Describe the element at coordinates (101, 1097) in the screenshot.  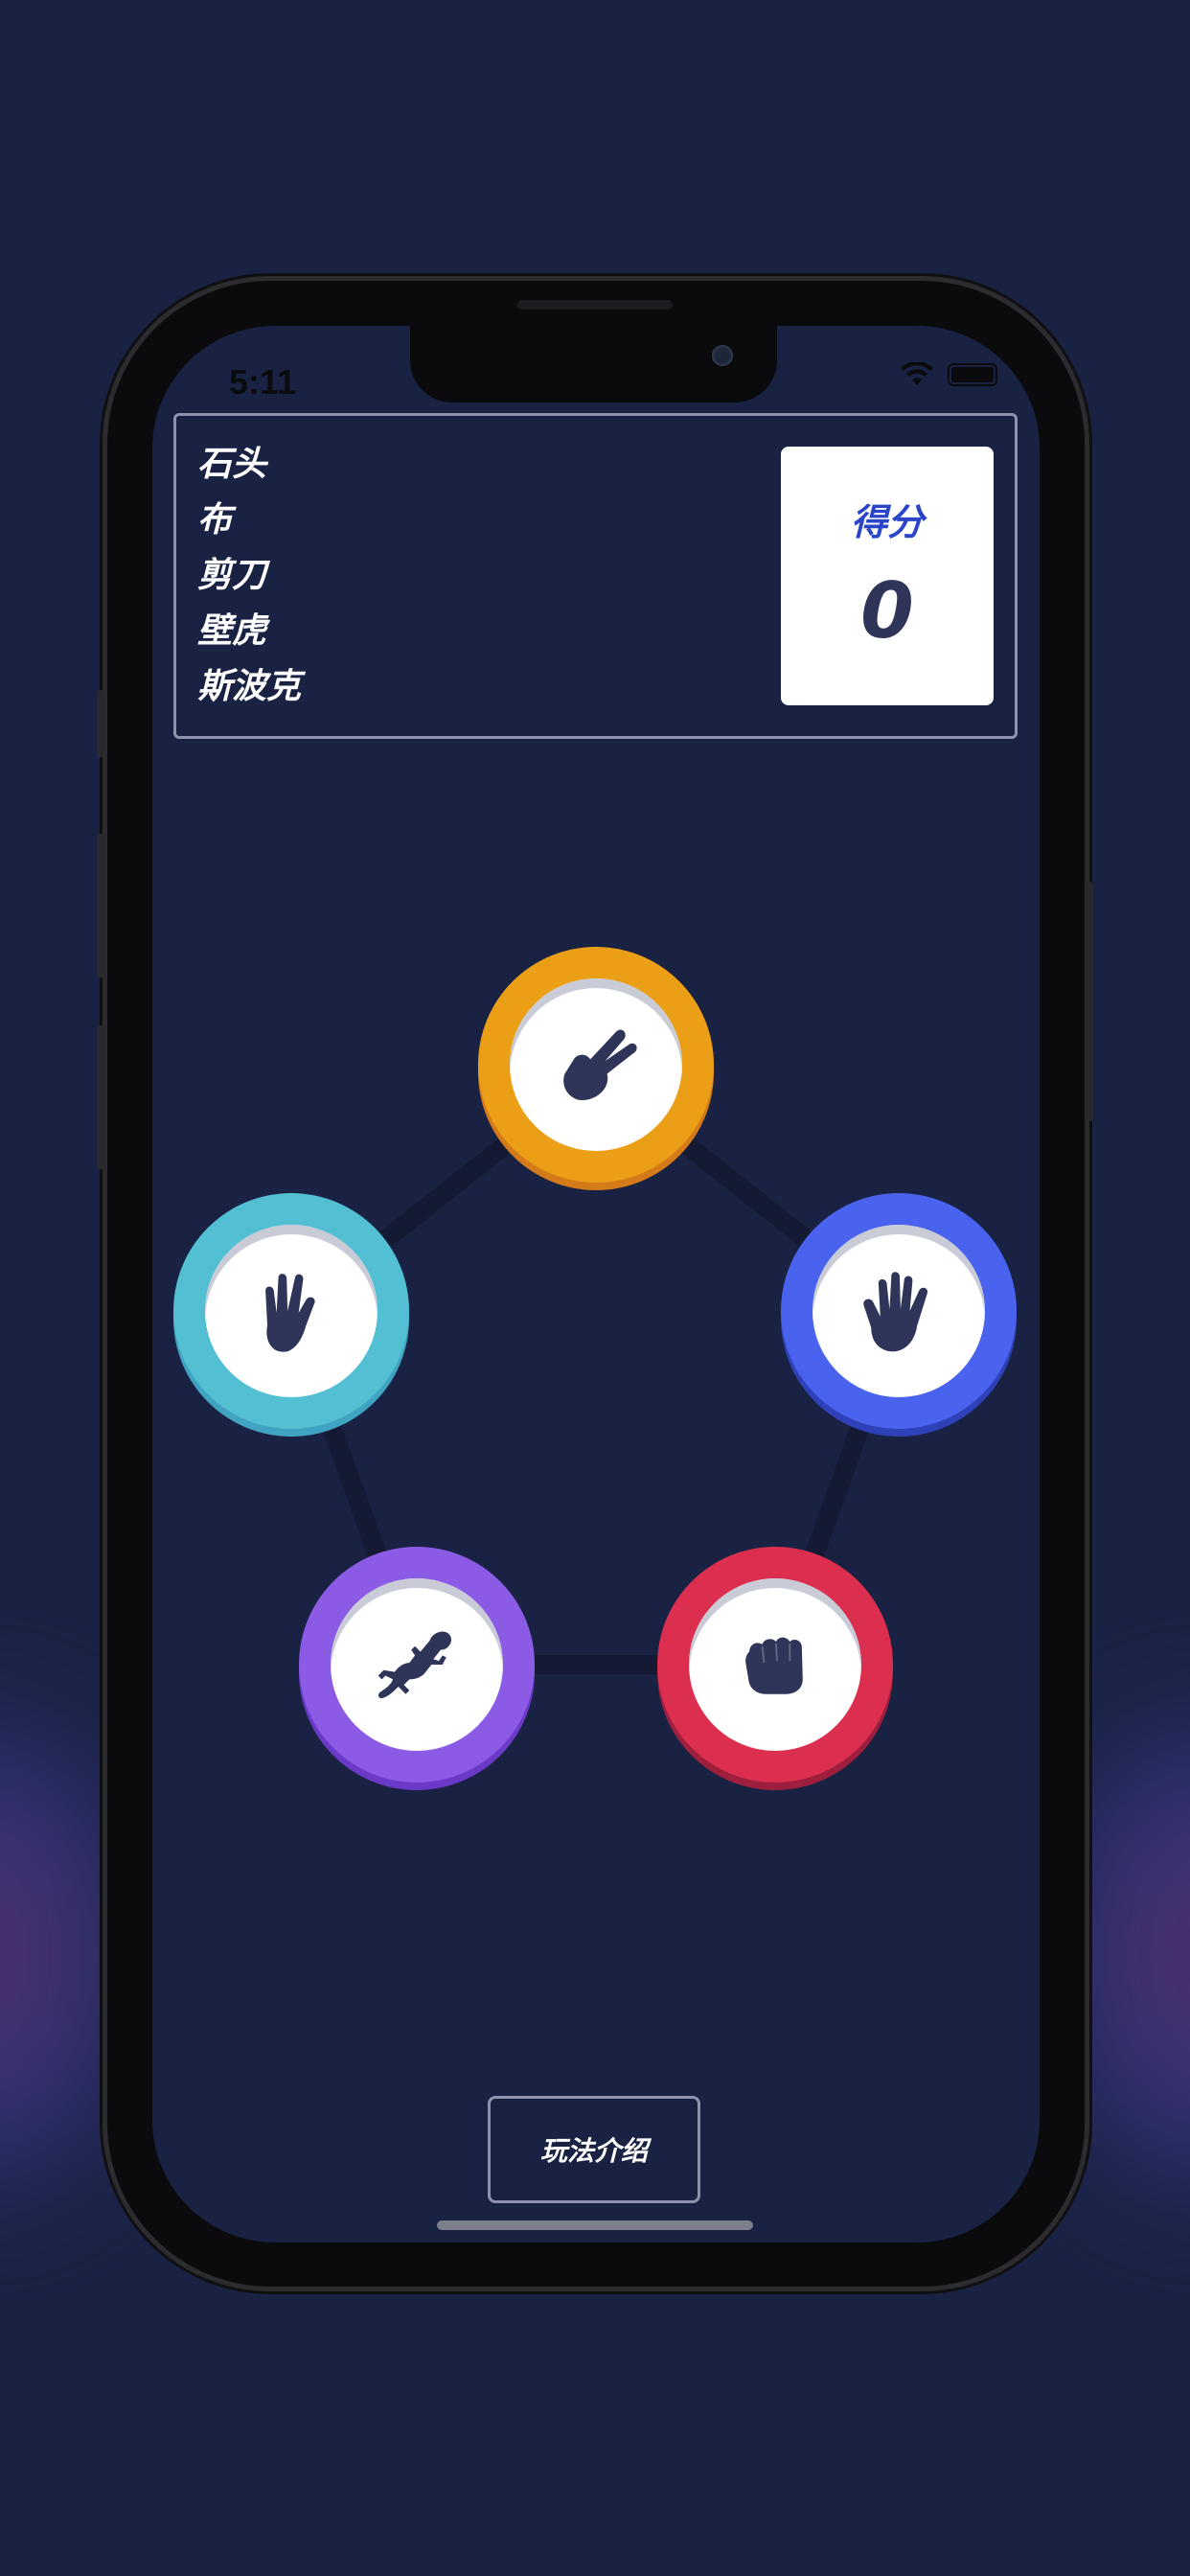
I see `phone-volume-down-button` at that location.